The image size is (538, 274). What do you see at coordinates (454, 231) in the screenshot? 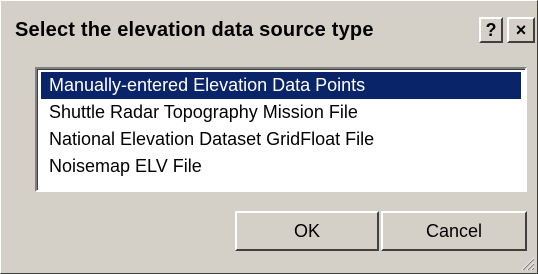
I see `cancel-button: Cancel` at bounding box center [454, 231].